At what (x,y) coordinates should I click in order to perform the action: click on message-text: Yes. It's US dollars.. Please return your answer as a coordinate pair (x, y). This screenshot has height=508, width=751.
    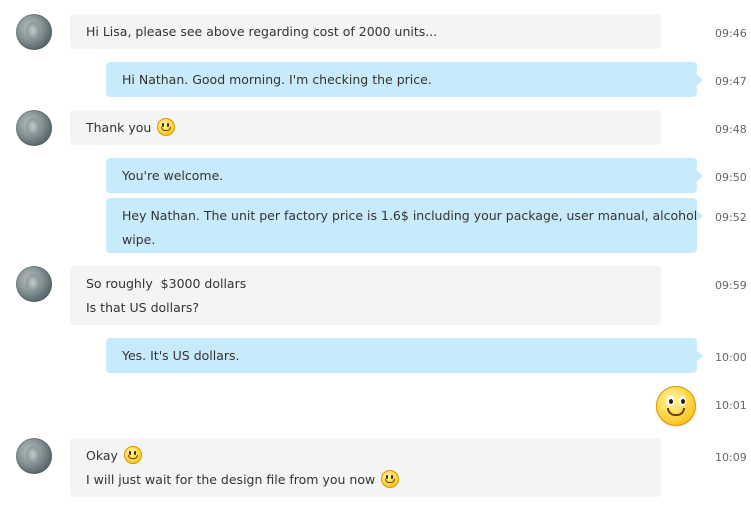
    Looking at the image, I should click on (181, 355).